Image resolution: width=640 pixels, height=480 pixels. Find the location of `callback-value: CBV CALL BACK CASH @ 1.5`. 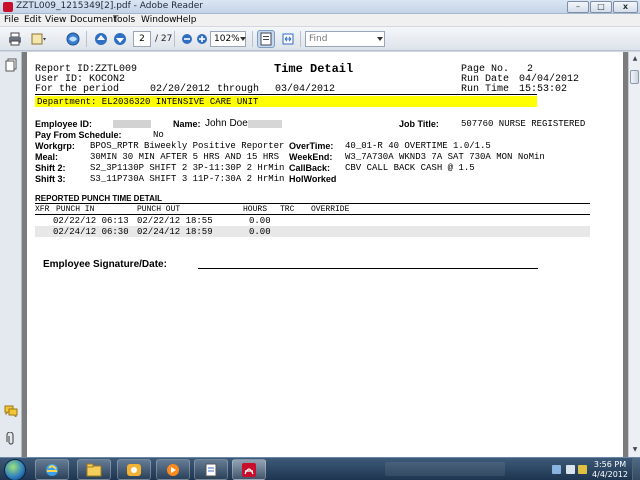

callback-value: CBV CALL BACK CASH @ 1.5 is located at coordinates (410, 168).